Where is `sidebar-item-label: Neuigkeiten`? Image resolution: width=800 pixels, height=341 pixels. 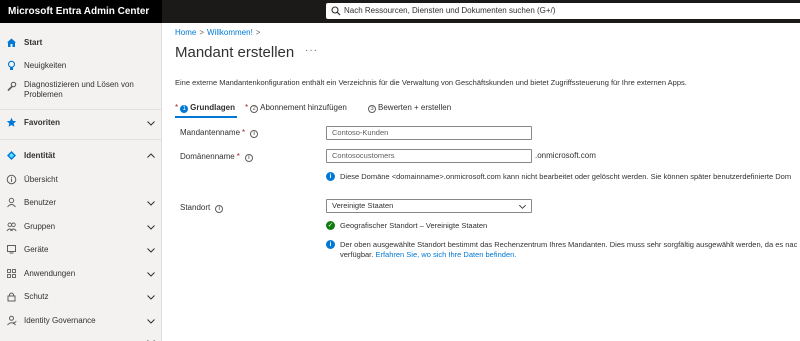 sidebar-item-label: Neuigkeiten is located at coordinates (45, 65).